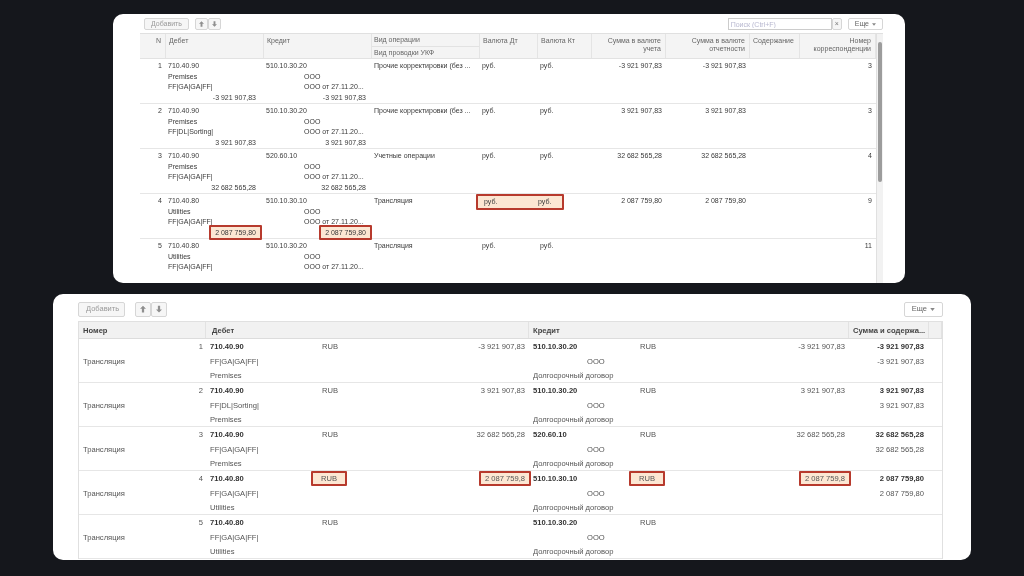 Image resolution: width=1024 pixels, height=576 pixels. I want to click on scrollbar, so click(879, 158).